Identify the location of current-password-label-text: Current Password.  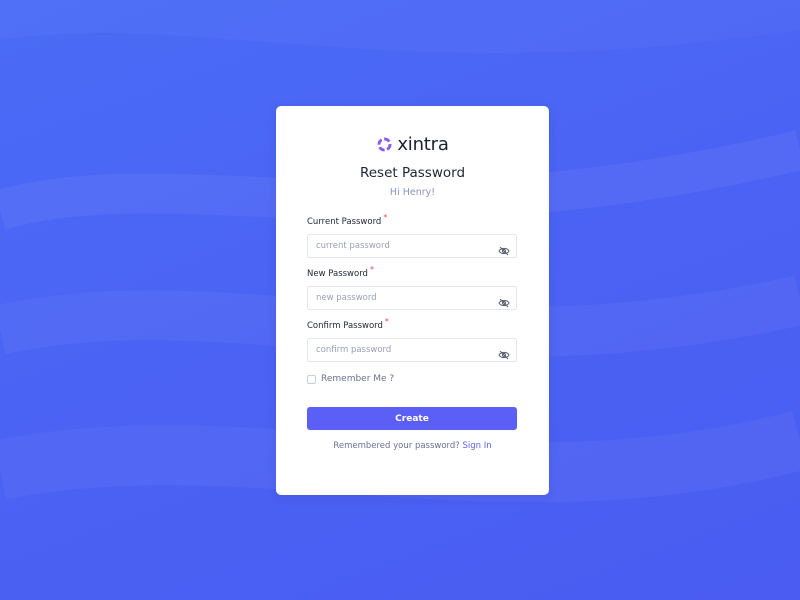
(344, 222).